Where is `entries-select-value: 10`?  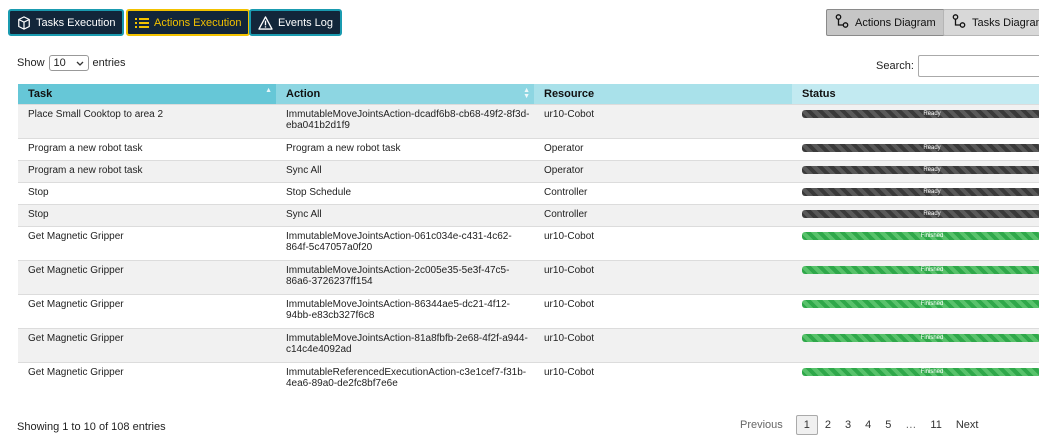
entries-select-value: 10 is located at coordinates (59, 63).